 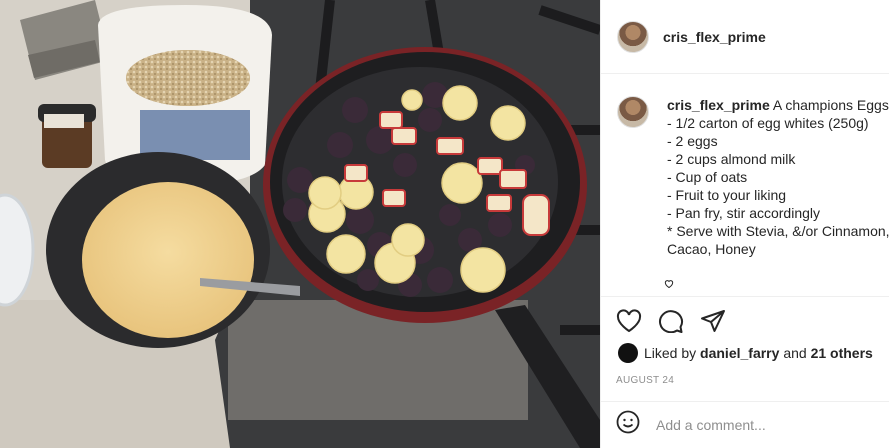 What do you see at coordinates (830, 105) in the screenshot?
I see `caption-line: A champions Eggs!` at bounding box center [830, 105].